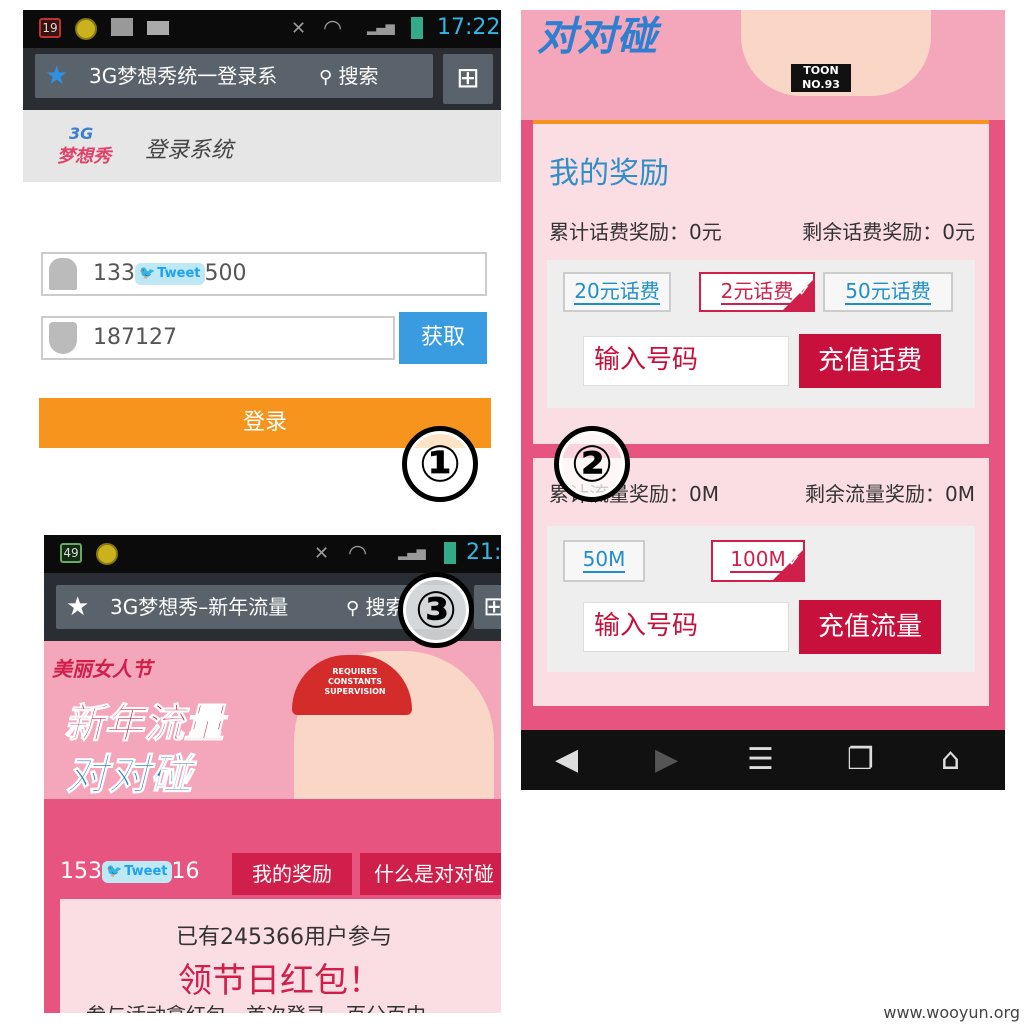 Image resolution: width=1024 pixels, height=1024 pixels. What do you see at coordinates (81, 133) in the screenshot?
I see `logo-top: 3G` at bounding box center [81, 133].